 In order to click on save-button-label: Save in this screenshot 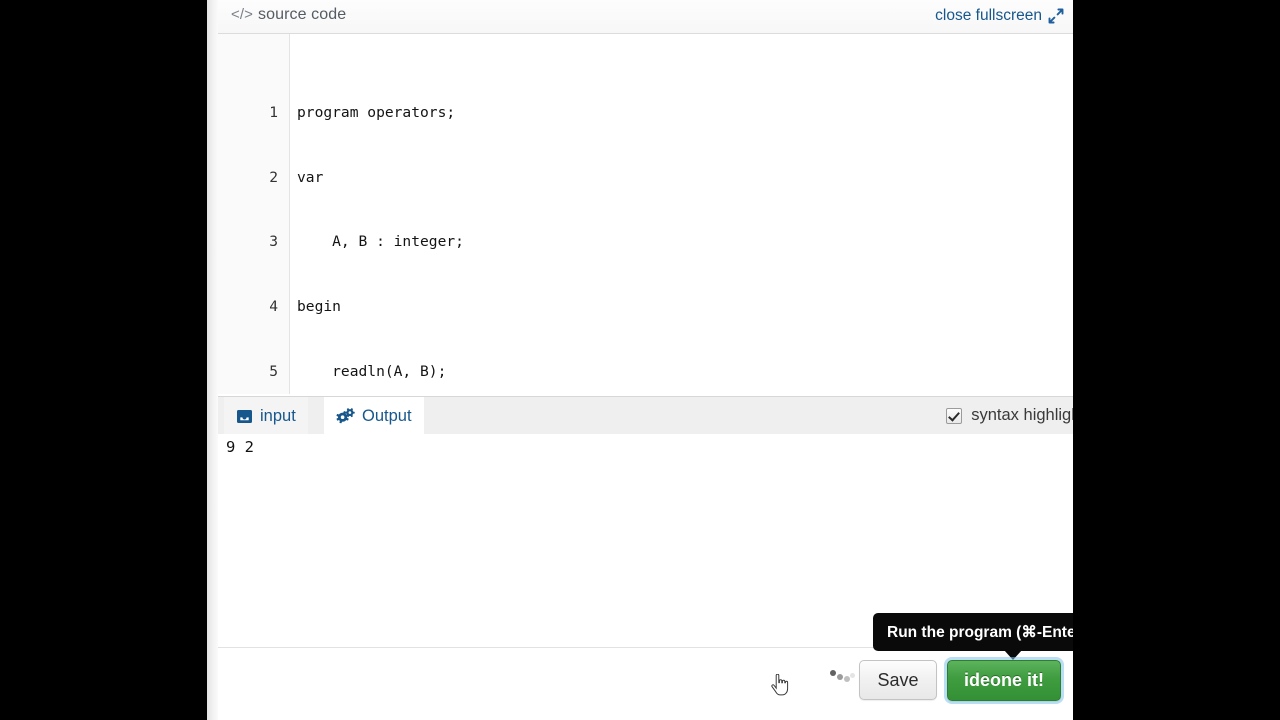, I will do `click(898, 679)`.